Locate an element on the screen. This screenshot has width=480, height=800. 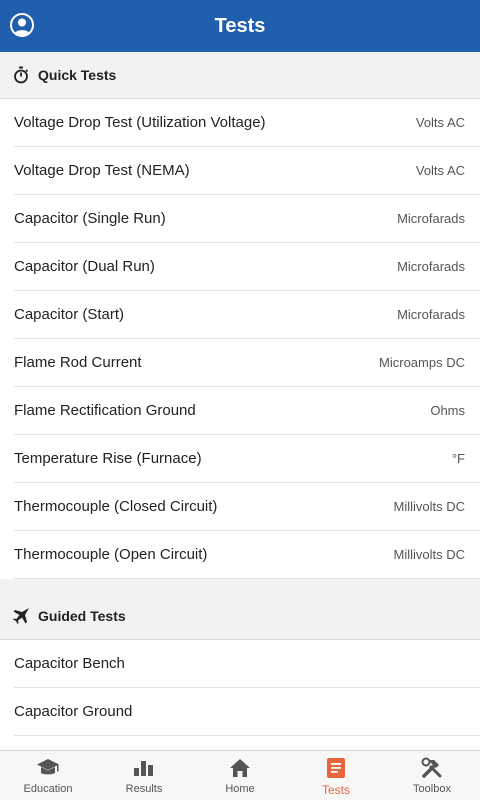
tab-education: Education is located at coordinates (48, 775).